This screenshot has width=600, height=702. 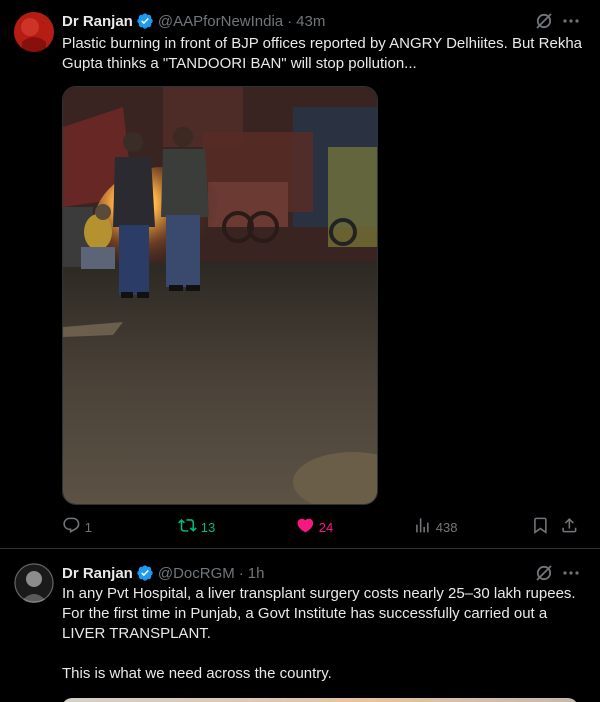 I want to click on bookmark-button, so click(x=540, y=527).